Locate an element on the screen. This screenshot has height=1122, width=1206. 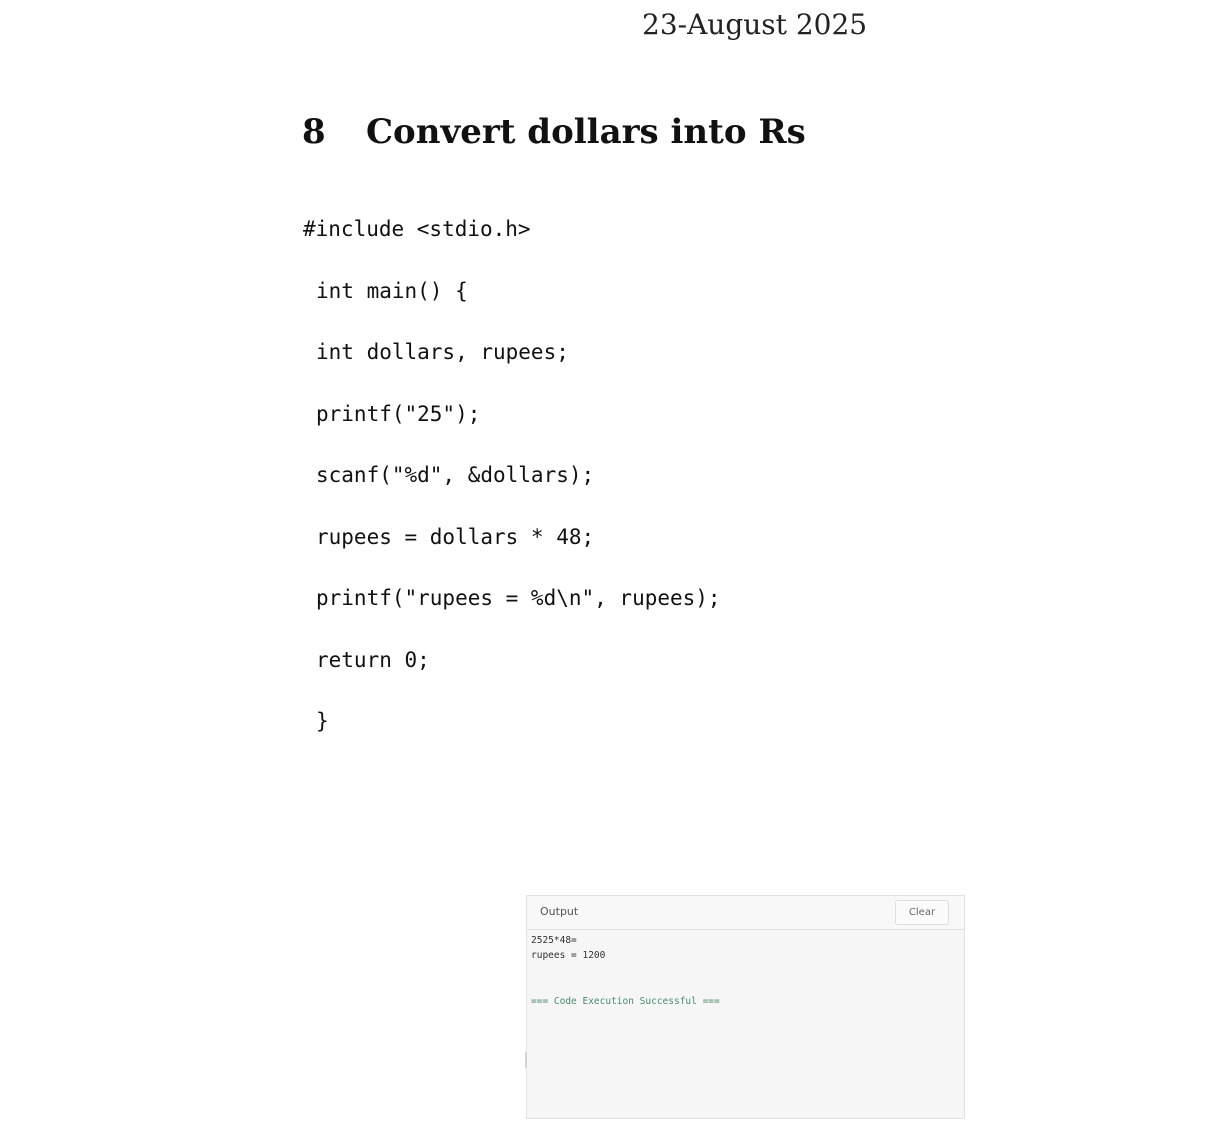
output-line: 2525*48= is located at coordinates (554, 940).